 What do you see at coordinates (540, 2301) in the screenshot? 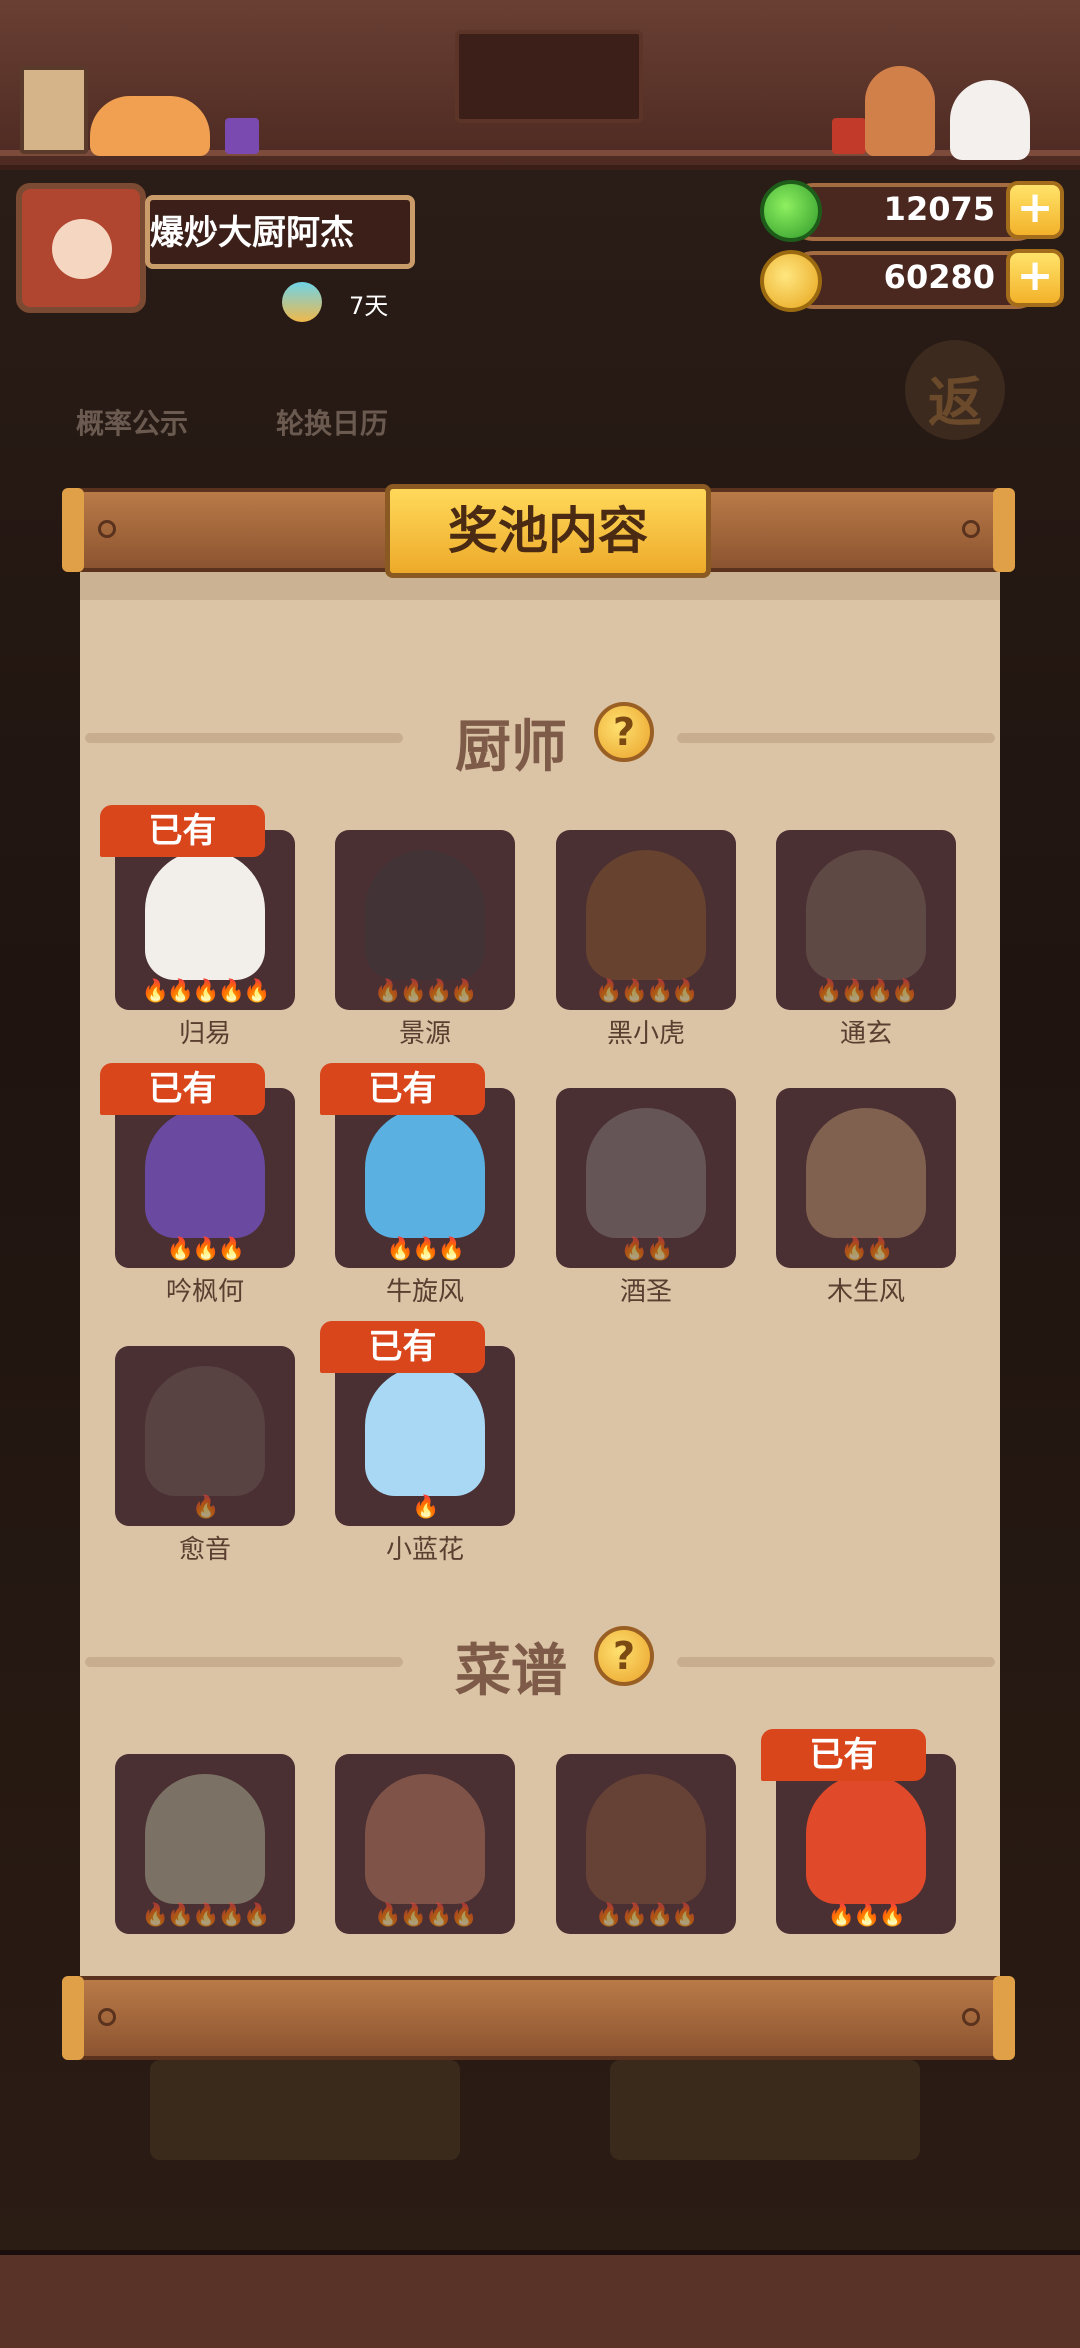
I see `bottom-bar` at bounding box center [540, 2301].